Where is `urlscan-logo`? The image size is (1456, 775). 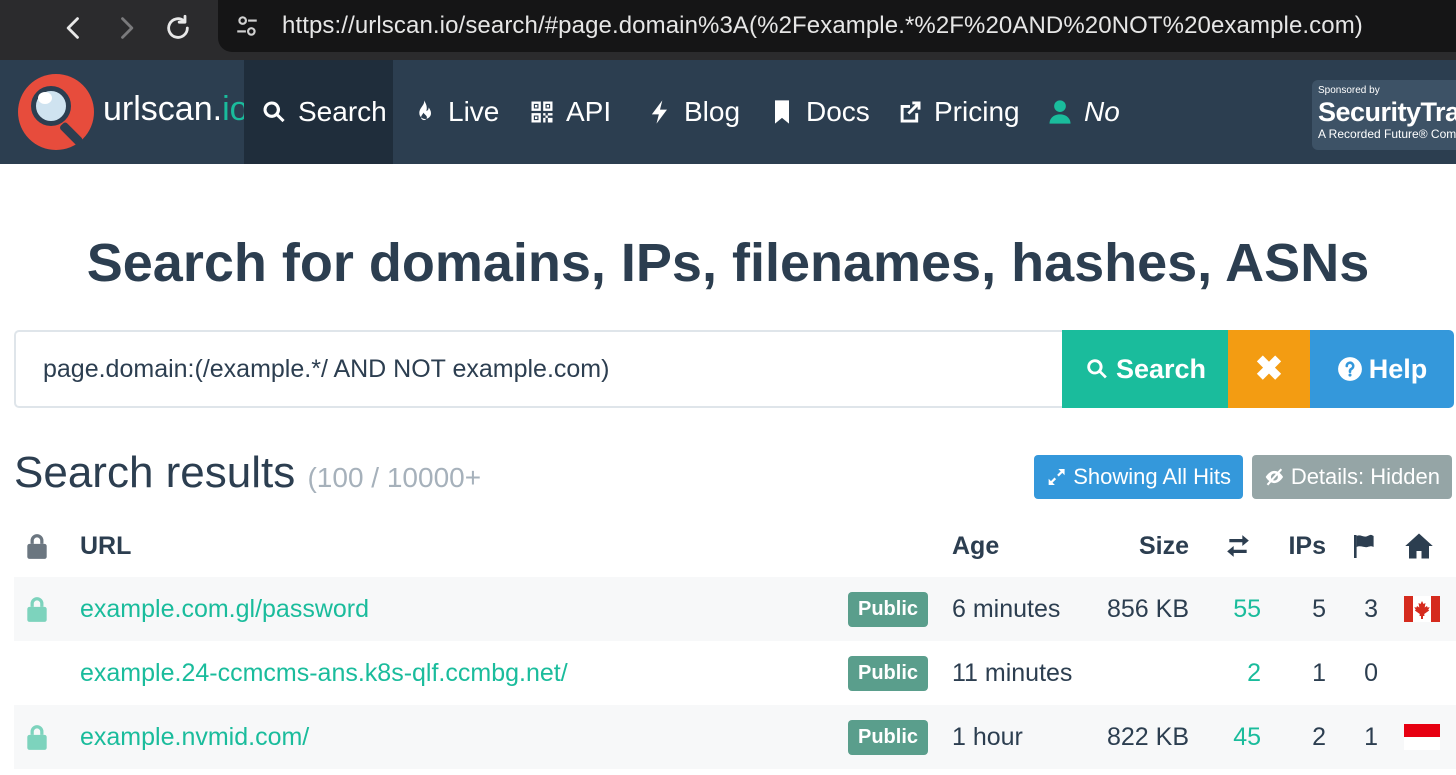
urlscan-logo is located at coordinates (56, 112).